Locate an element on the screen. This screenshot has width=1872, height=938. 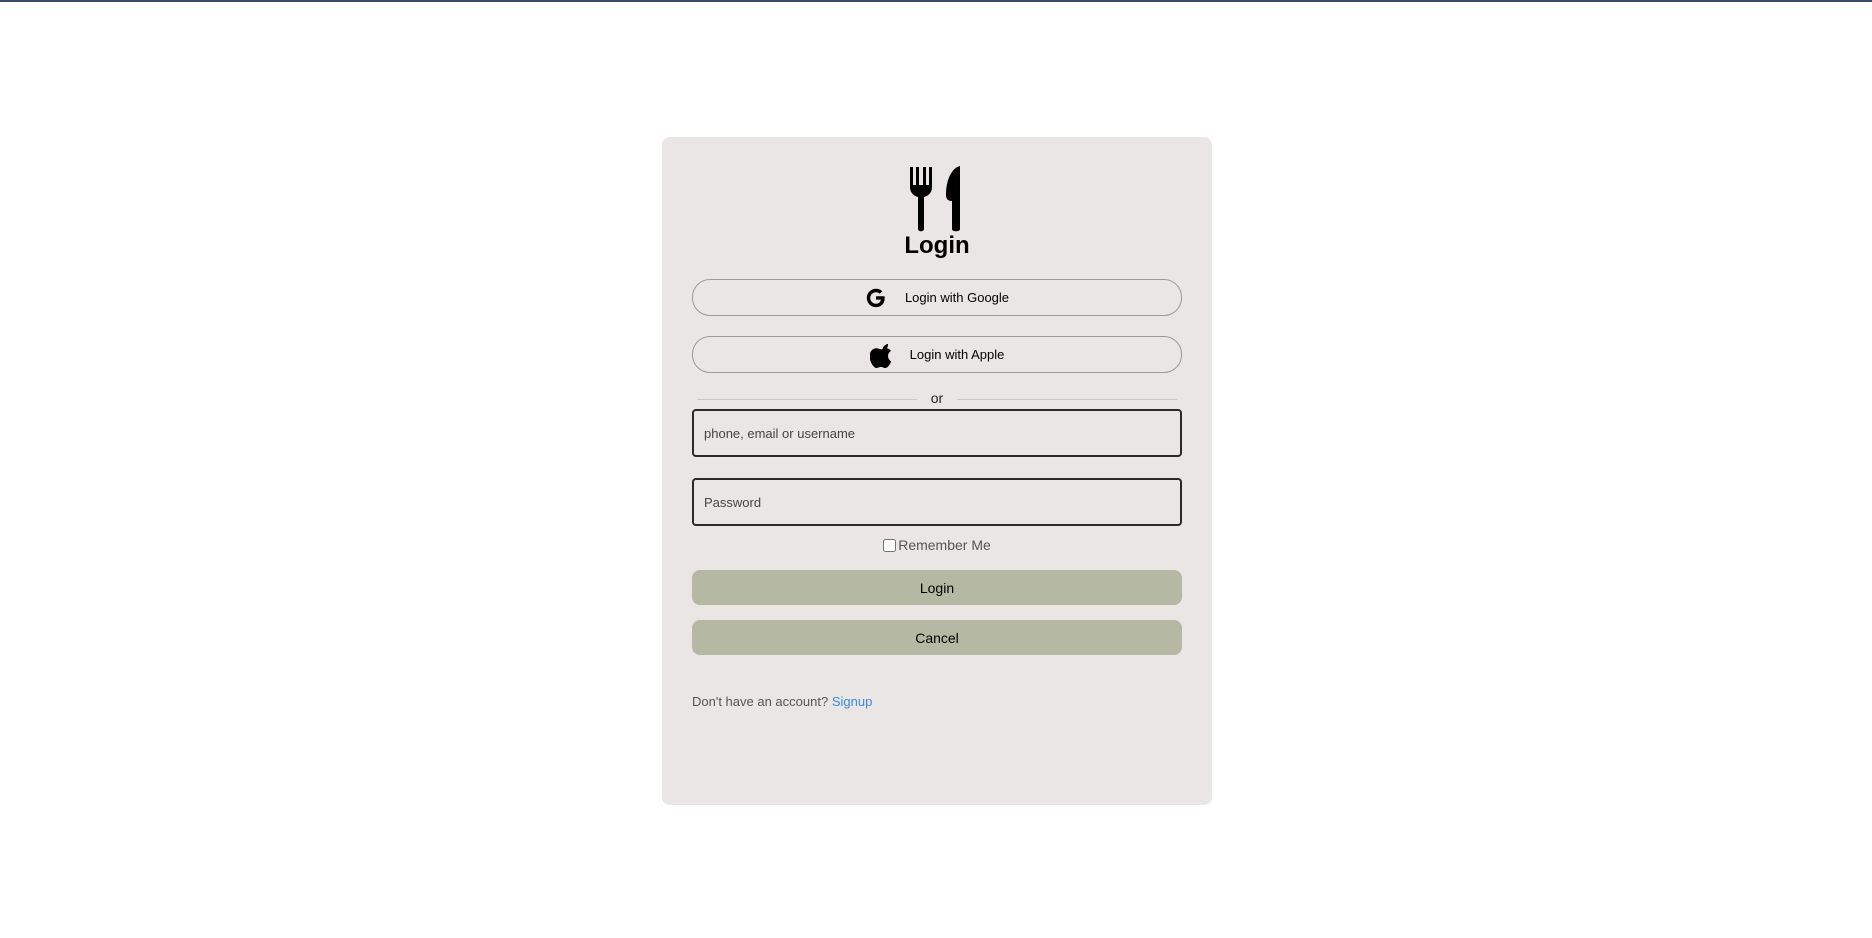
signup-link: Signup is located at coordinates (852, 701).